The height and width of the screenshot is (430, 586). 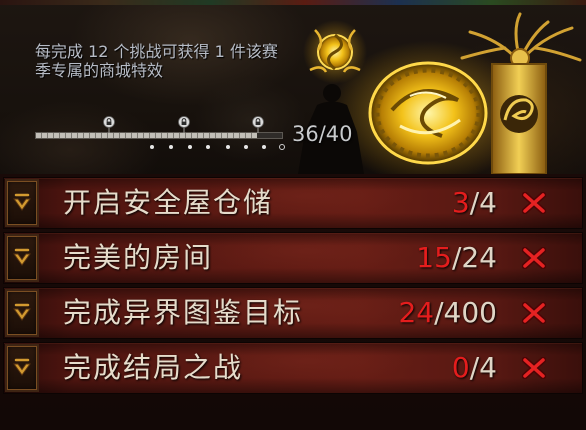 What do you see at coordinates (99, 70) in the screenshot?
I see `reward-info-line-2: 季专属的商城特效` at bounding box center [99, 70].